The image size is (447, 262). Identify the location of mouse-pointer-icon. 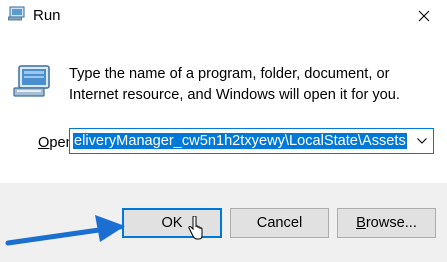
(195, 228).